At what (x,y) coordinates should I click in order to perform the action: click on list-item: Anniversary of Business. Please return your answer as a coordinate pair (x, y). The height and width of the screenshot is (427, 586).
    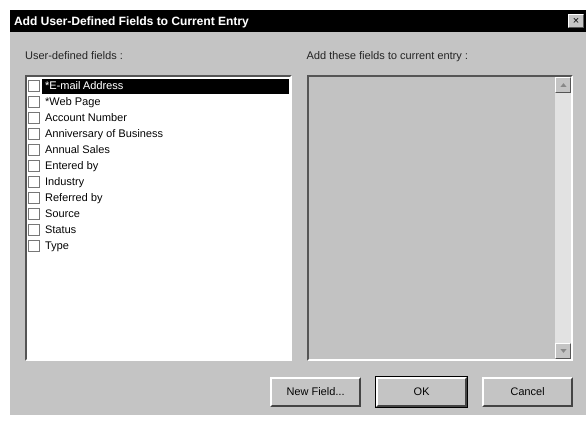
    Looking at the image, I should click on (104, 134).